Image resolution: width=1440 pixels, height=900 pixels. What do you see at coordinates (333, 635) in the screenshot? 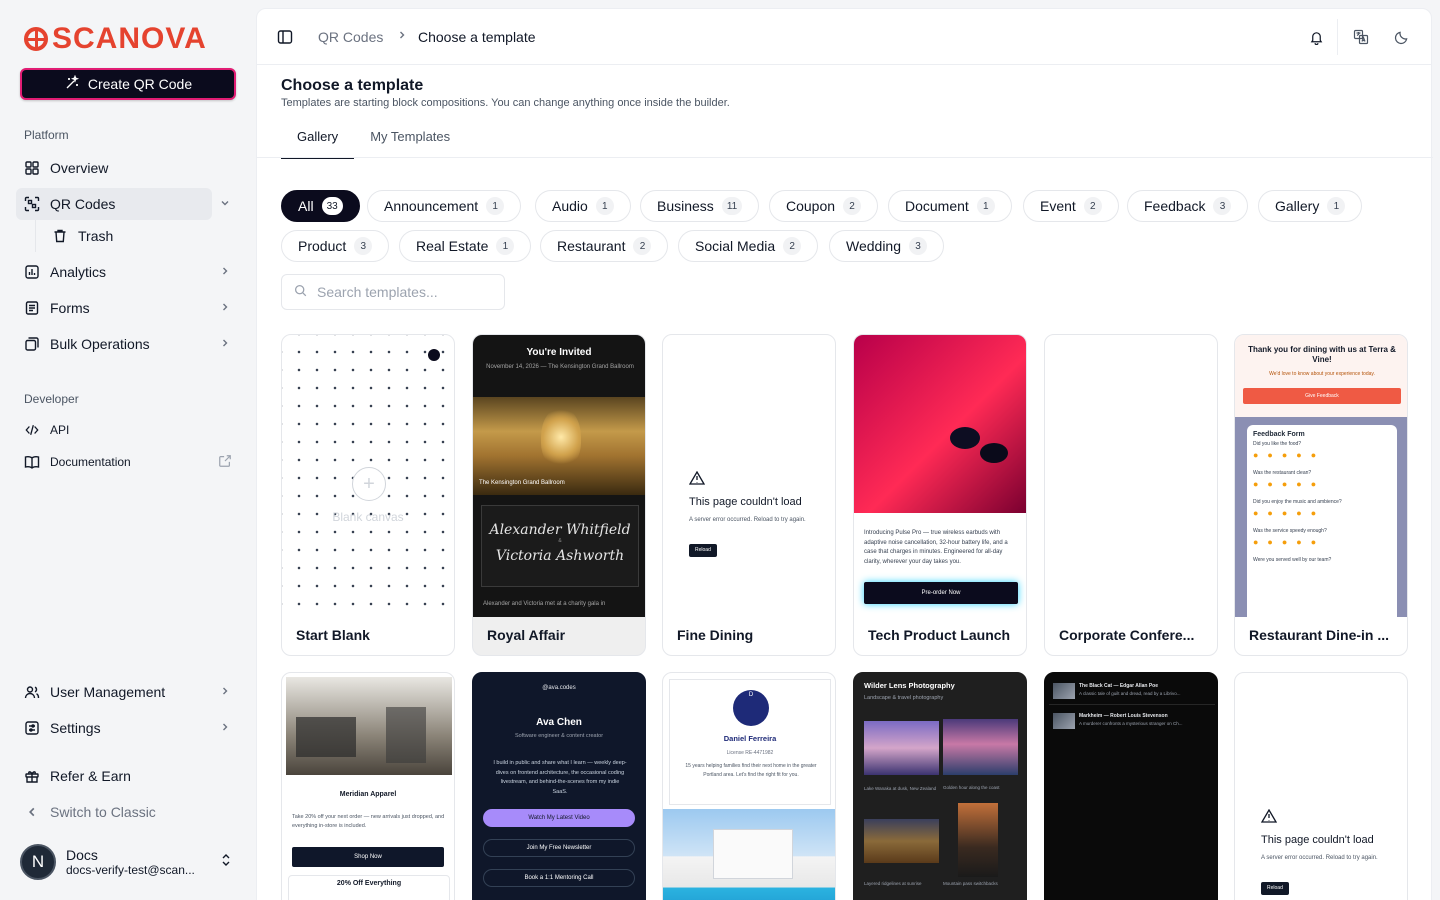
I see `template-name: Start Blank` at bounding box center [333, 635].